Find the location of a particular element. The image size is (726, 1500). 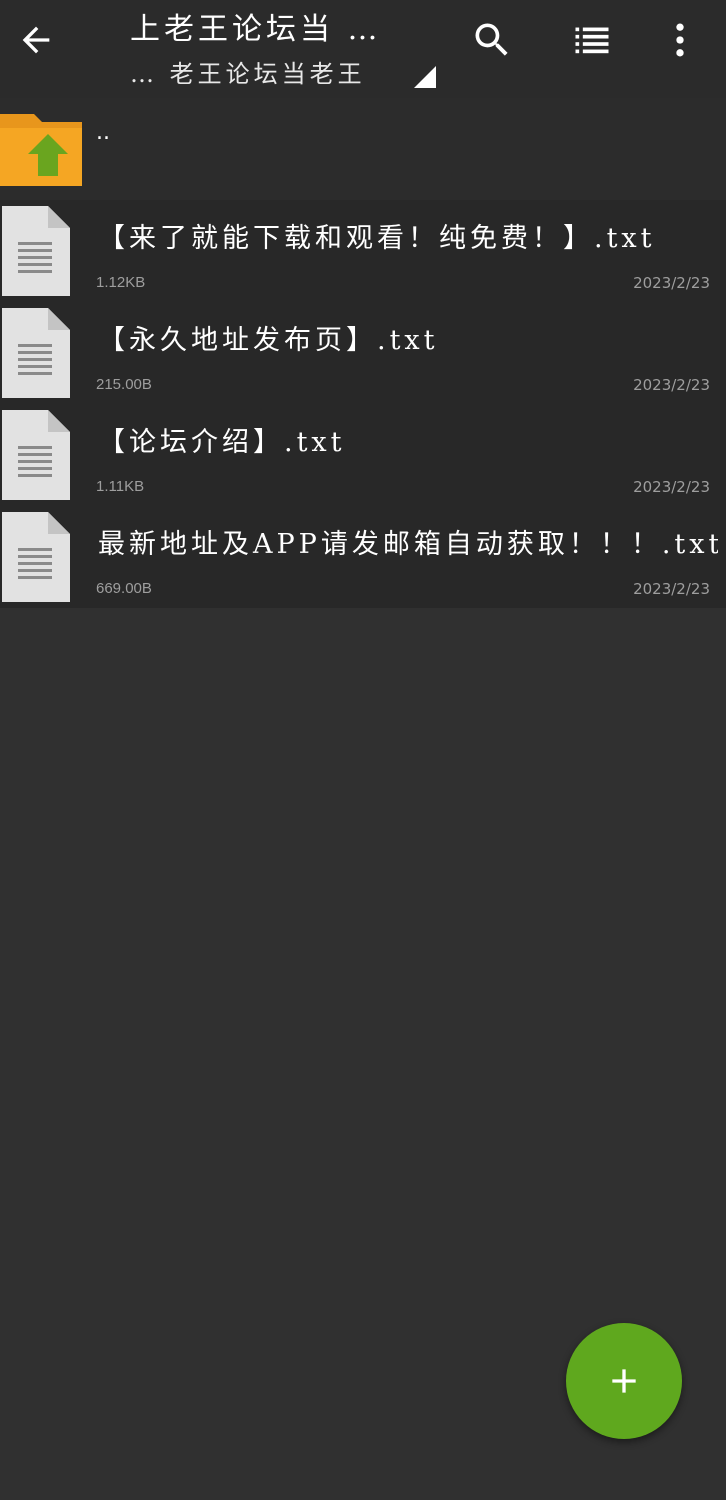

search-icon is located at coordinates (491, 39).